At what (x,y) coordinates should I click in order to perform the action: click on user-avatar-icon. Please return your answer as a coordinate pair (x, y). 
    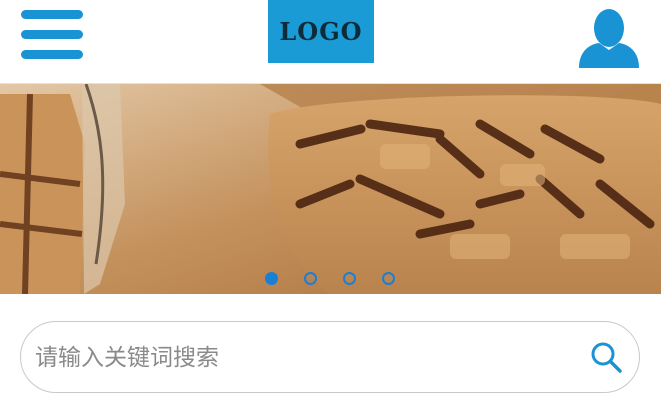
    Looking at the image, I should click on (609, 38).